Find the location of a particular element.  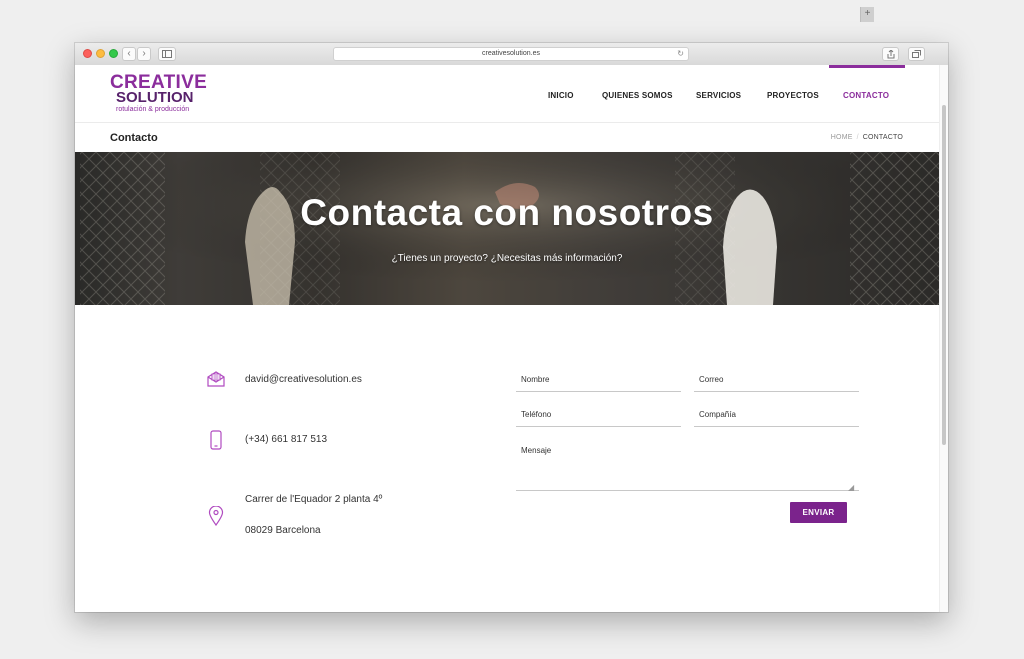

page-title: Contacto is located at coordinates (134, 138).